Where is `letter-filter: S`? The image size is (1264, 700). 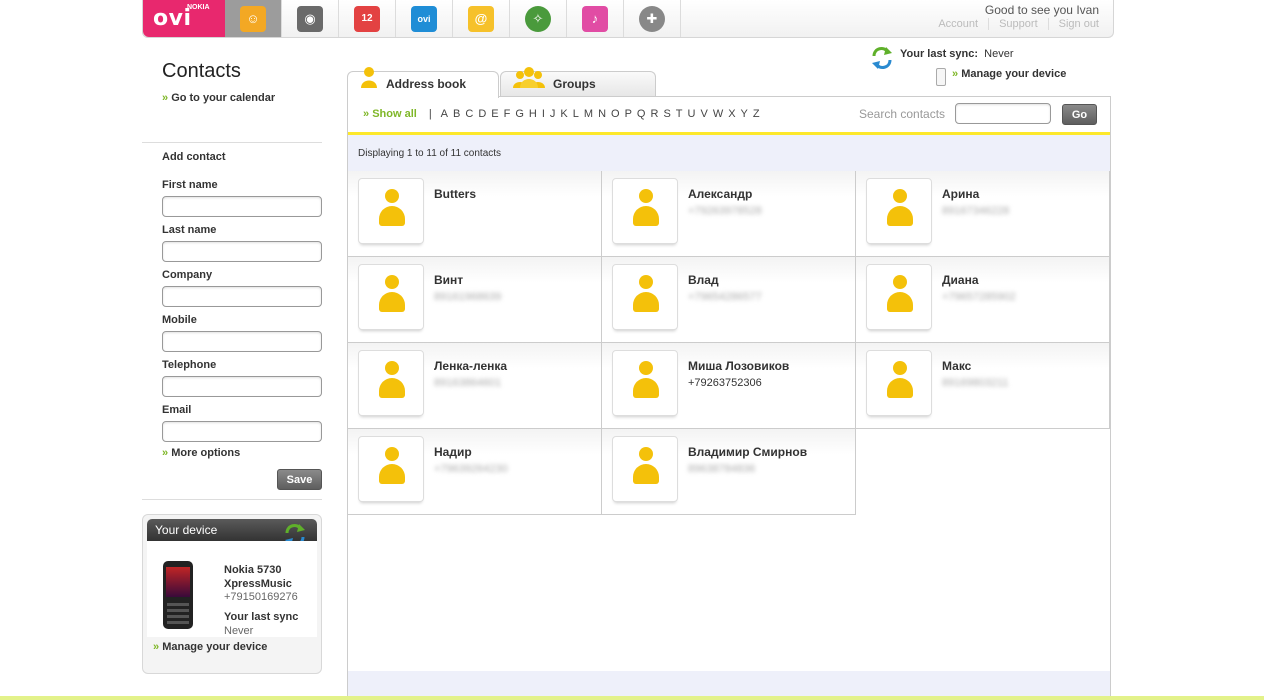
letter-filter: S is located at coordinates (666, 114).